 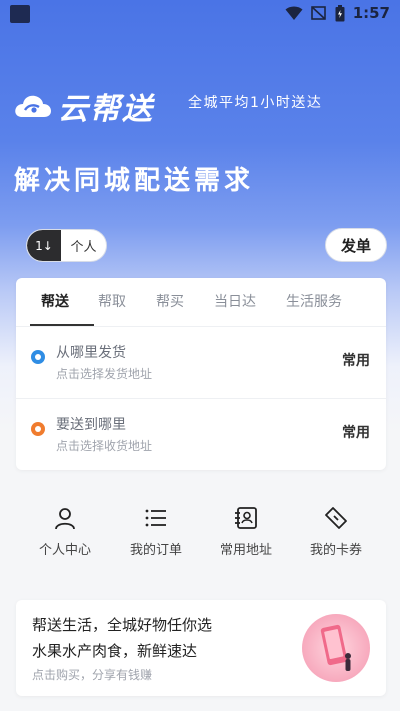 What do you see at coordinates (65, 519) in the screenshot?
I see `person-icon` at bounding box center [65, 519].